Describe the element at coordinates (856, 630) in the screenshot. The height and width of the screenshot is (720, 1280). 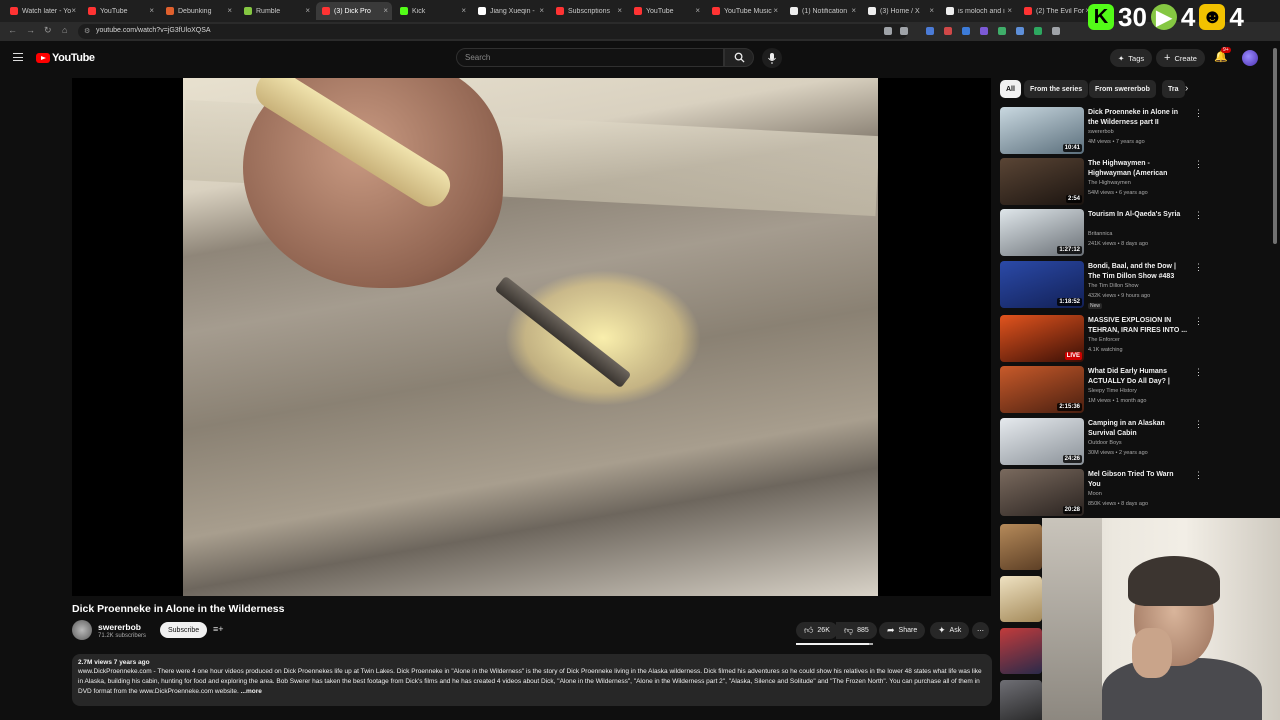
I see `dislike-button: 👎︎ 885` at that location.